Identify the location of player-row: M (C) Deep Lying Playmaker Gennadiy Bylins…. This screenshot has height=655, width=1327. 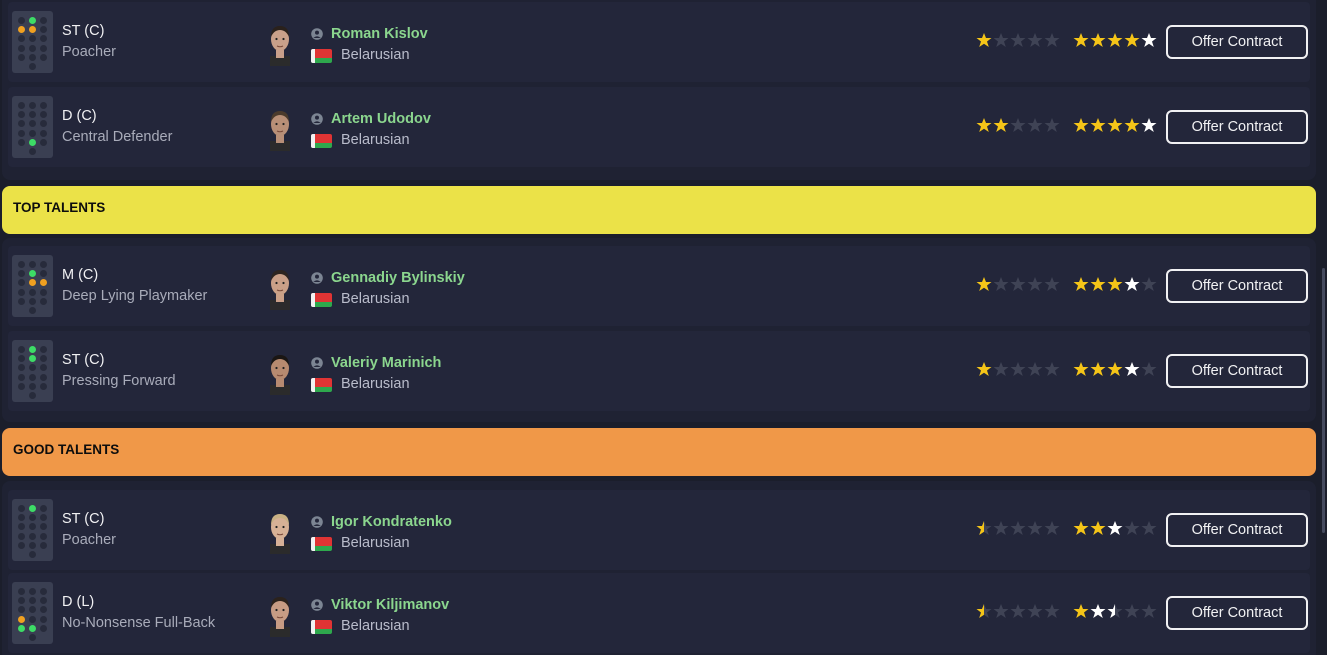
(659, 286).